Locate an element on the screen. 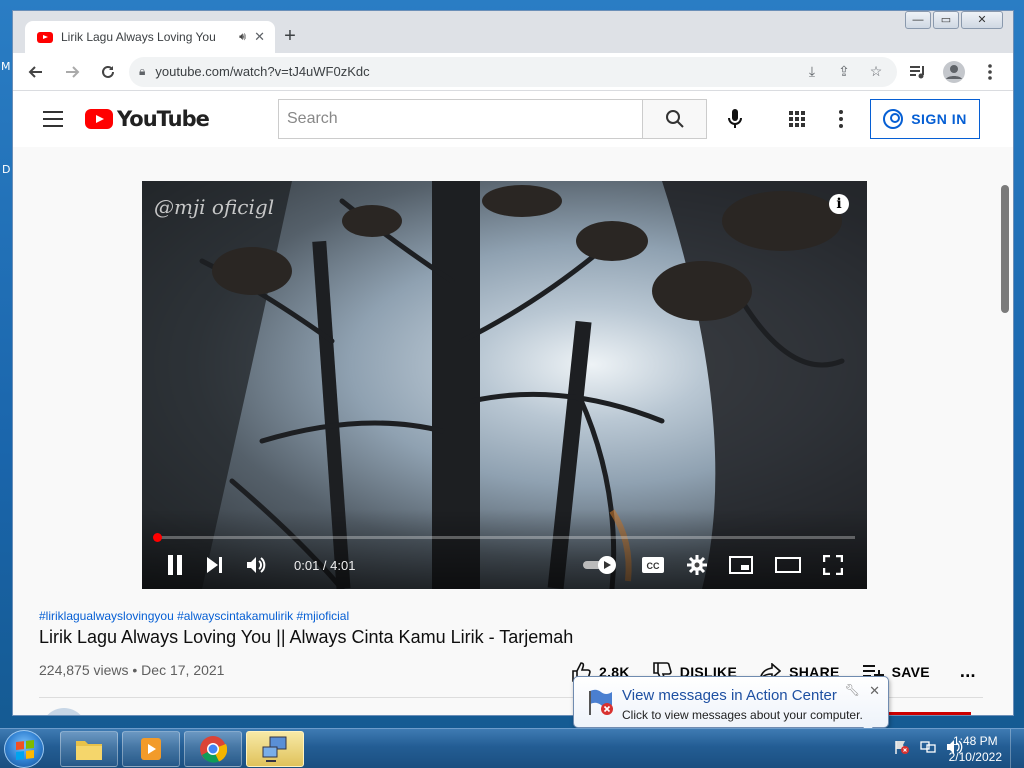  search-icon is located at coordinates (674, 119).